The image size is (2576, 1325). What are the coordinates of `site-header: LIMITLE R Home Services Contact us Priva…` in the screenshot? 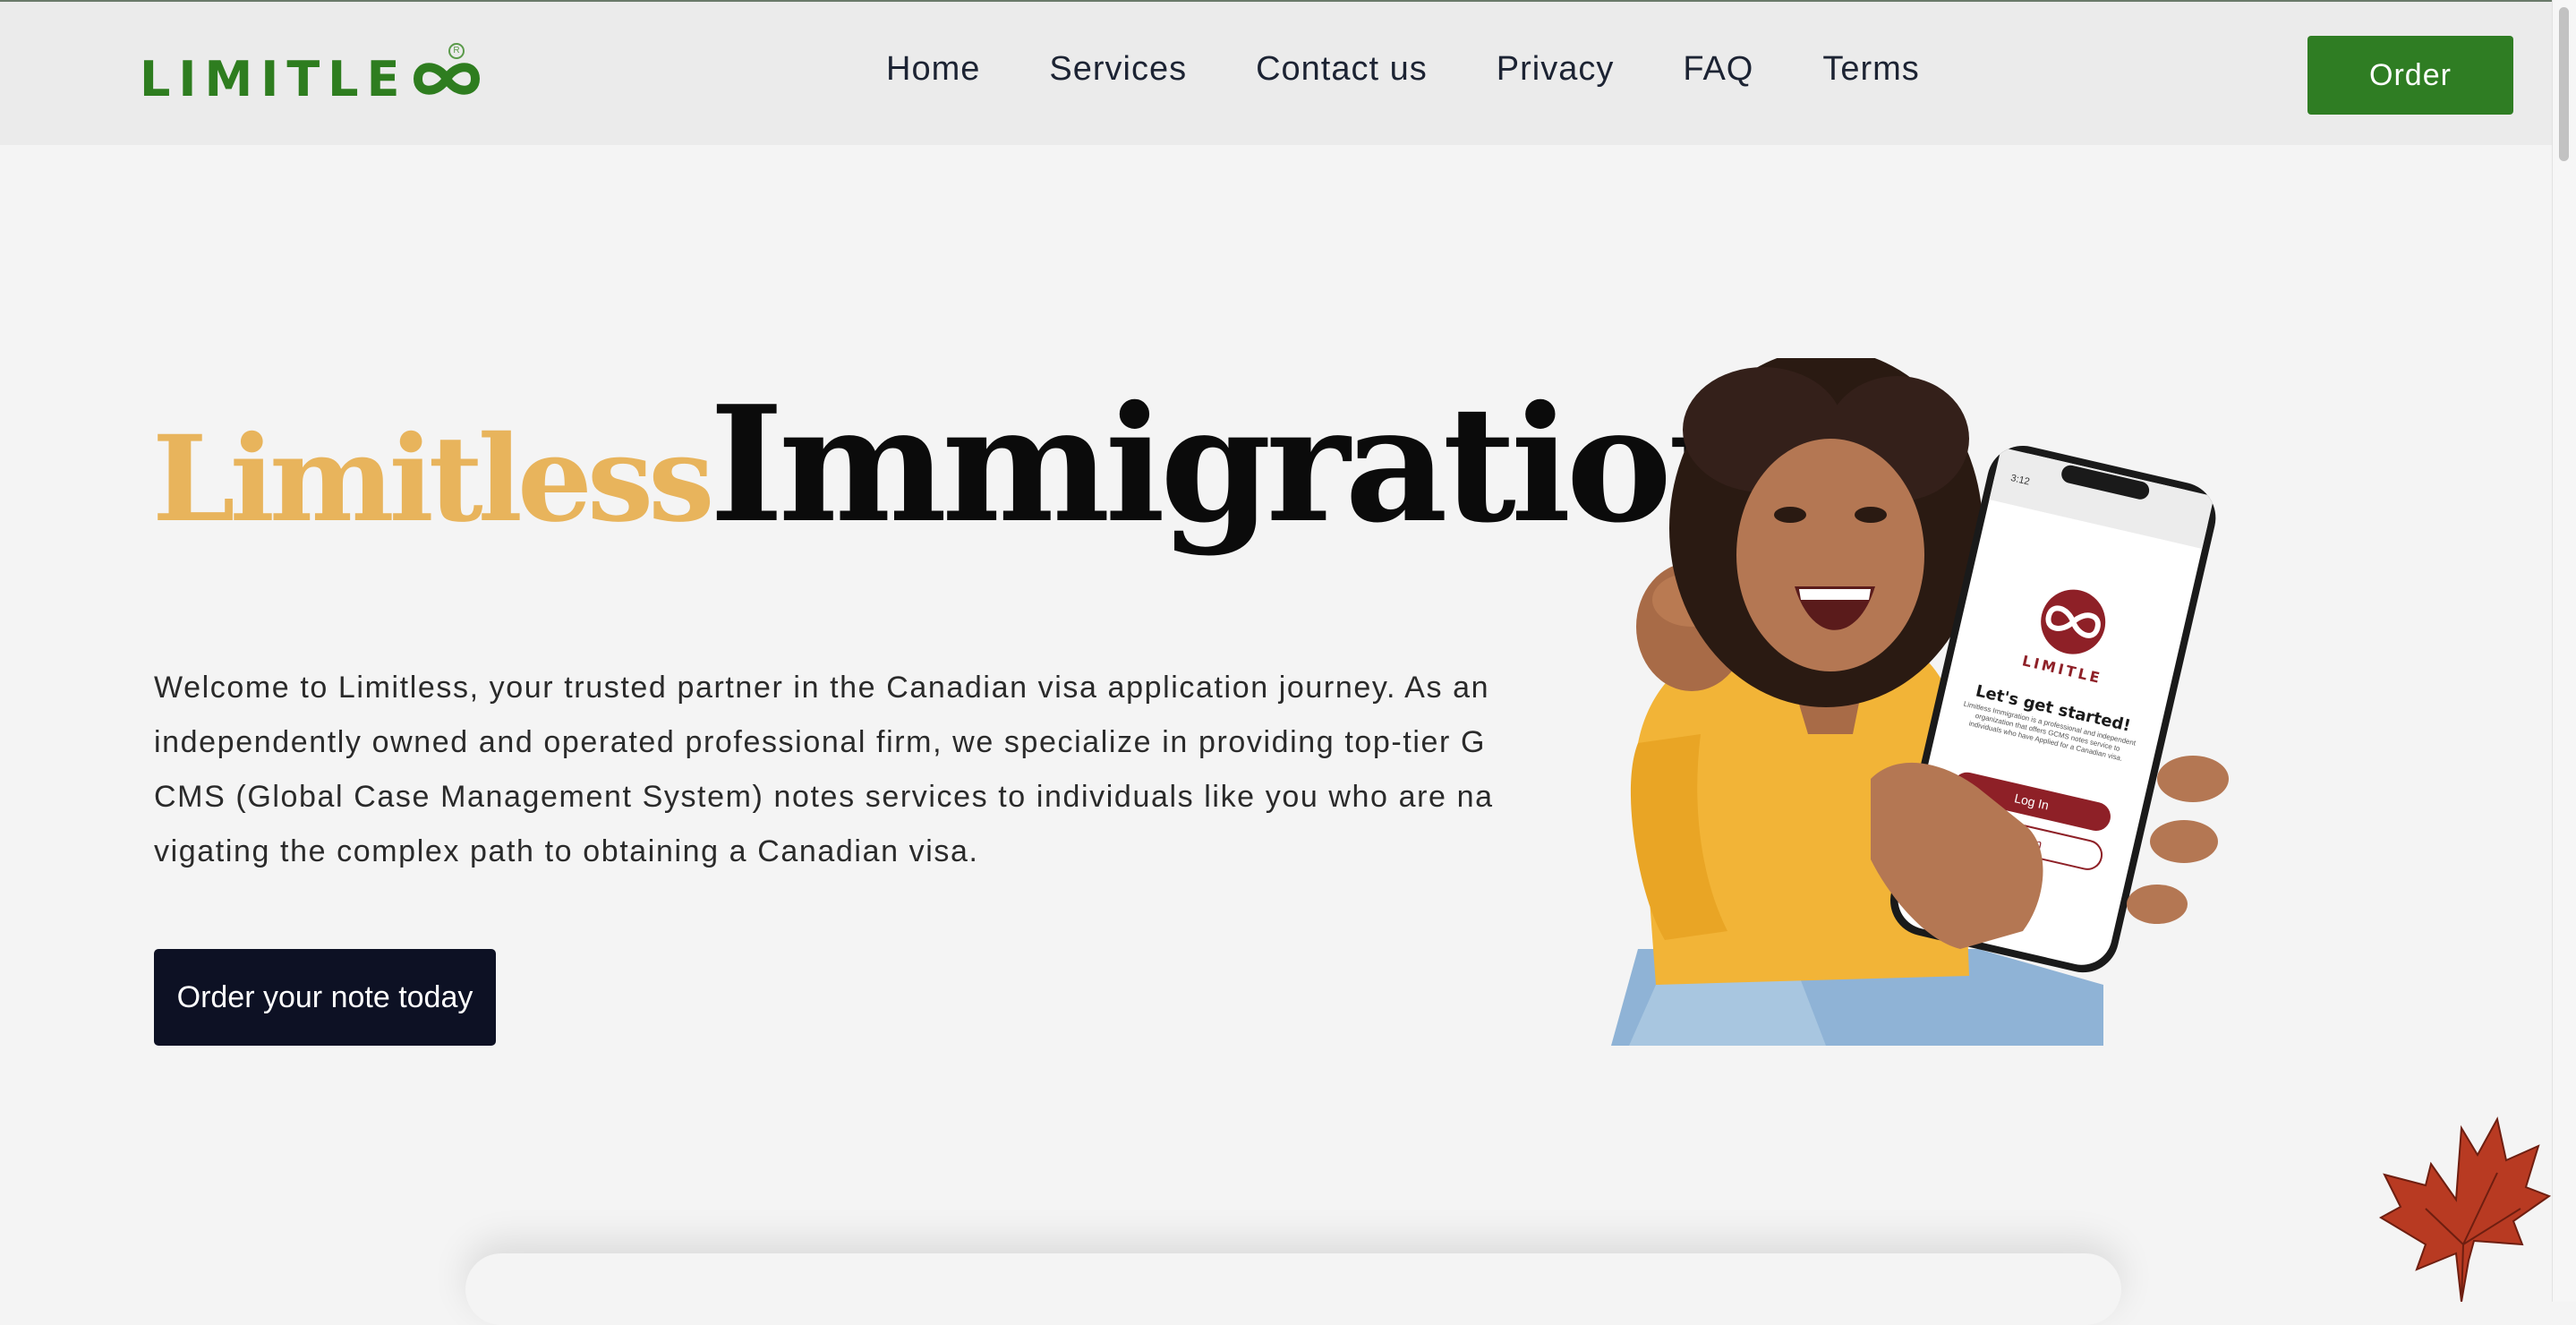 It's located at (1288, 72).